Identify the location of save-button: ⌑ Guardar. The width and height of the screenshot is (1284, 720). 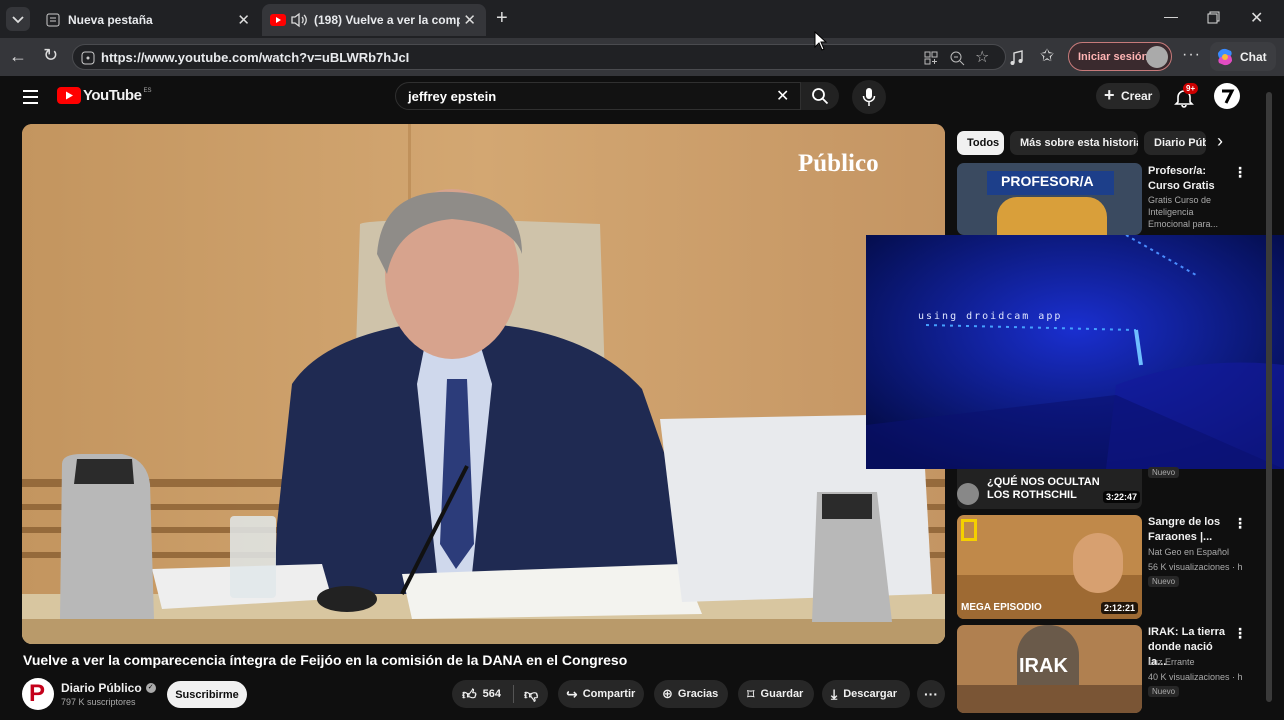
(776, 694).